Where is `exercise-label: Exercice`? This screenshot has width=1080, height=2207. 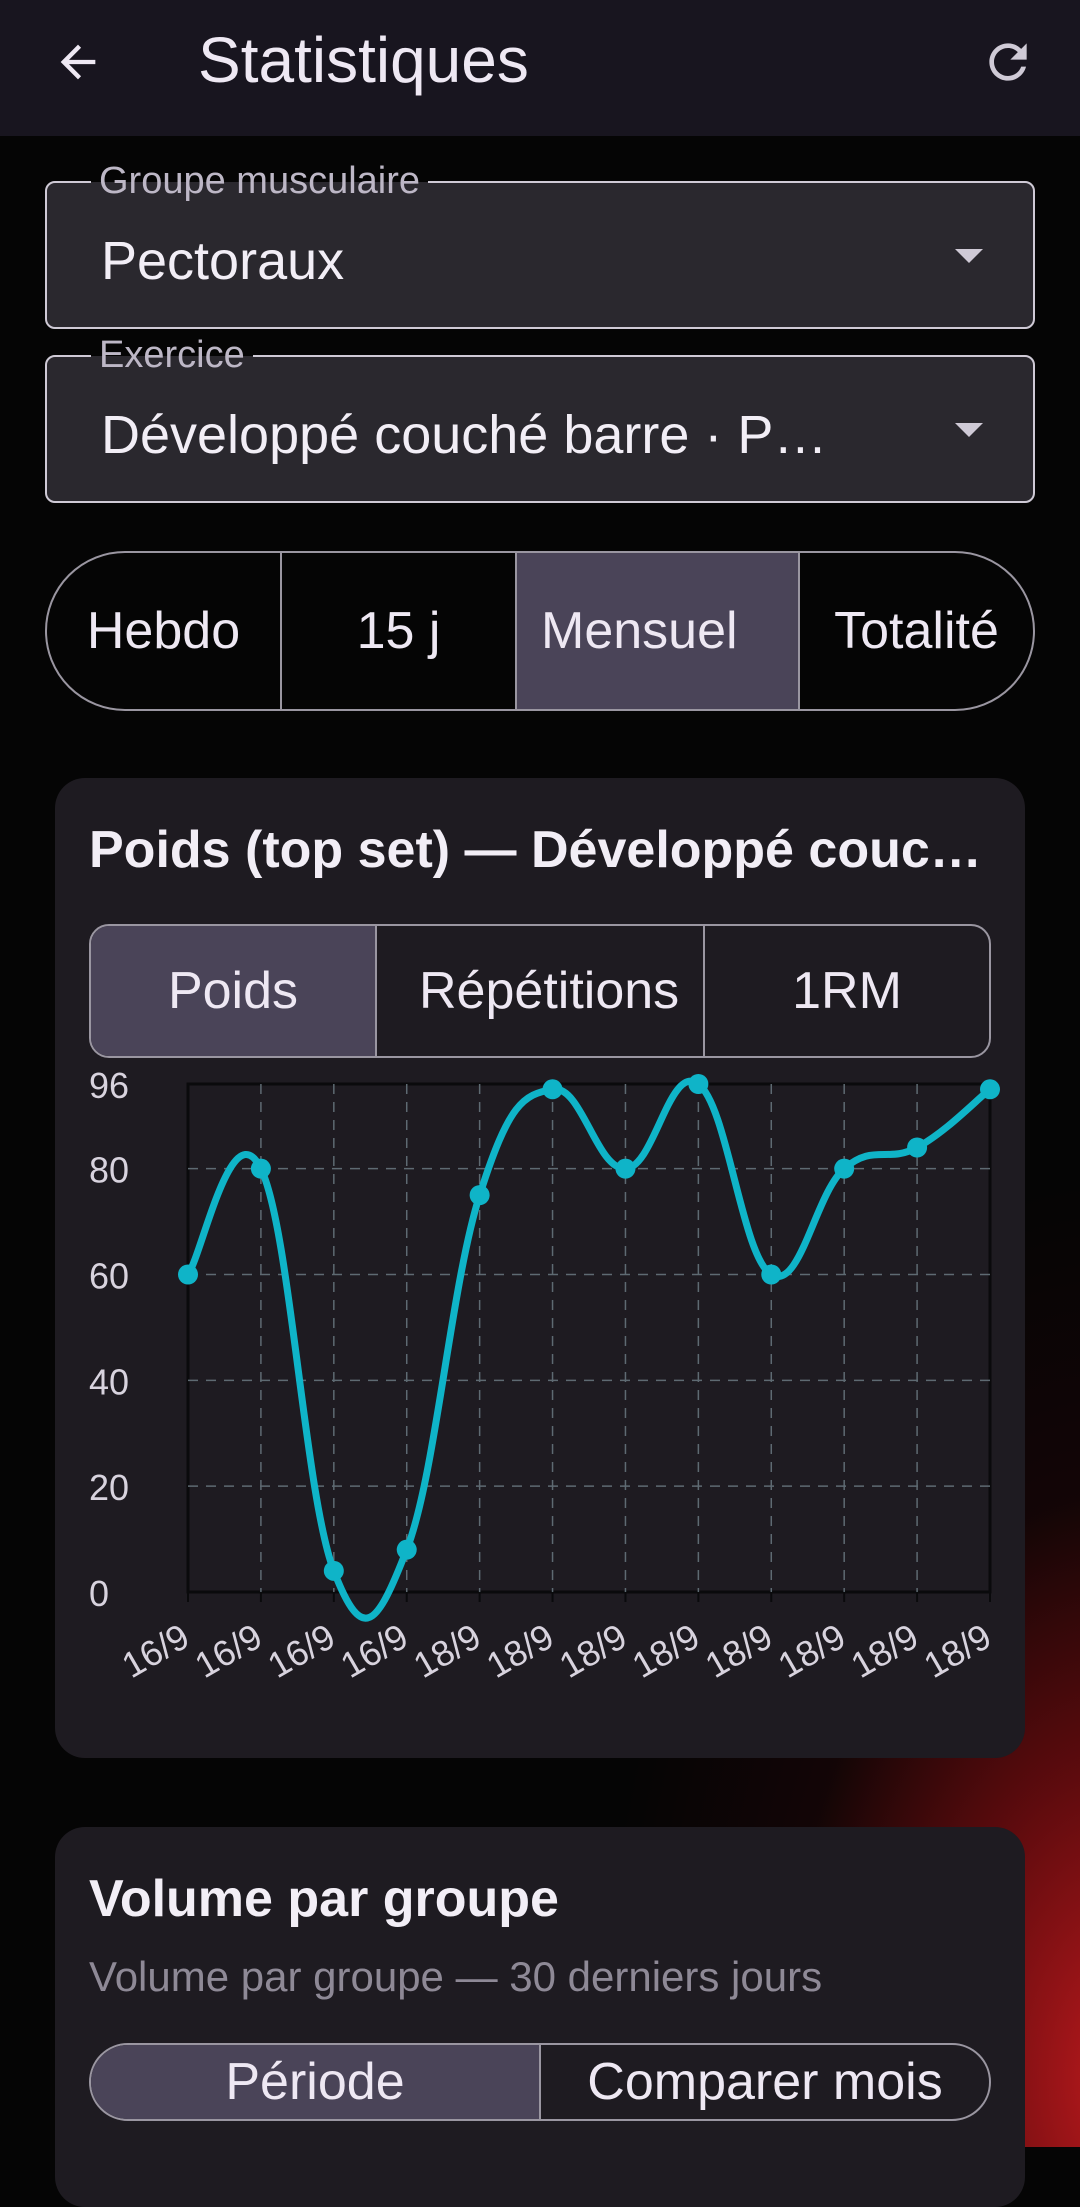 exercise-label: Exercice is located at coordinates (172, 355).